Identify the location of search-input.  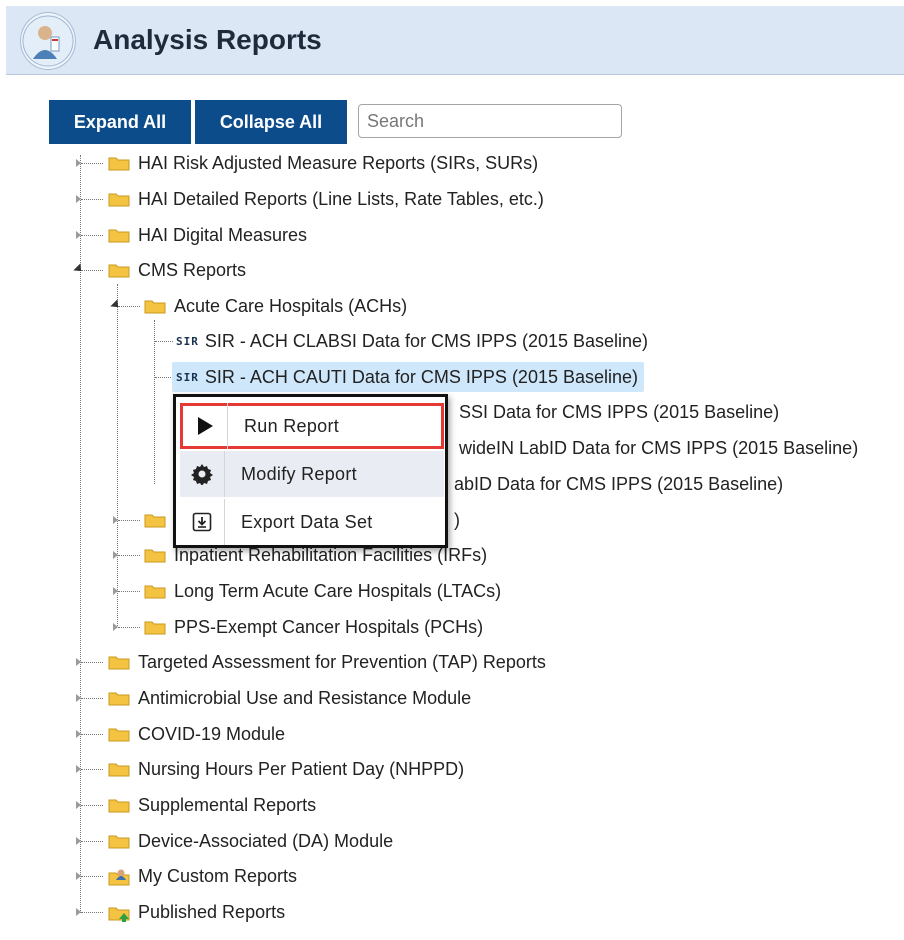
(490, 121).